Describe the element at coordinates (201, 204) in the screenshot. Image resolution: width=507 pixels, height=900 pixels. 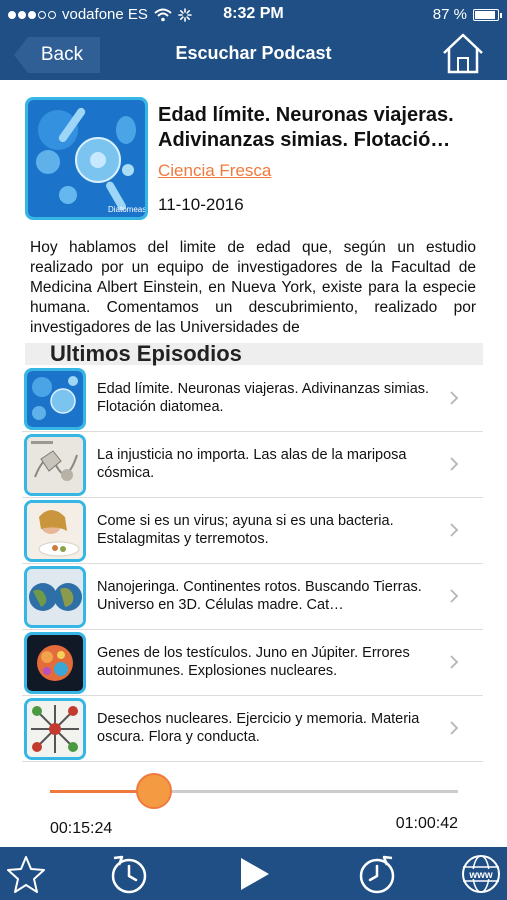
I see `episode-date: 11-10-2016` at that location.